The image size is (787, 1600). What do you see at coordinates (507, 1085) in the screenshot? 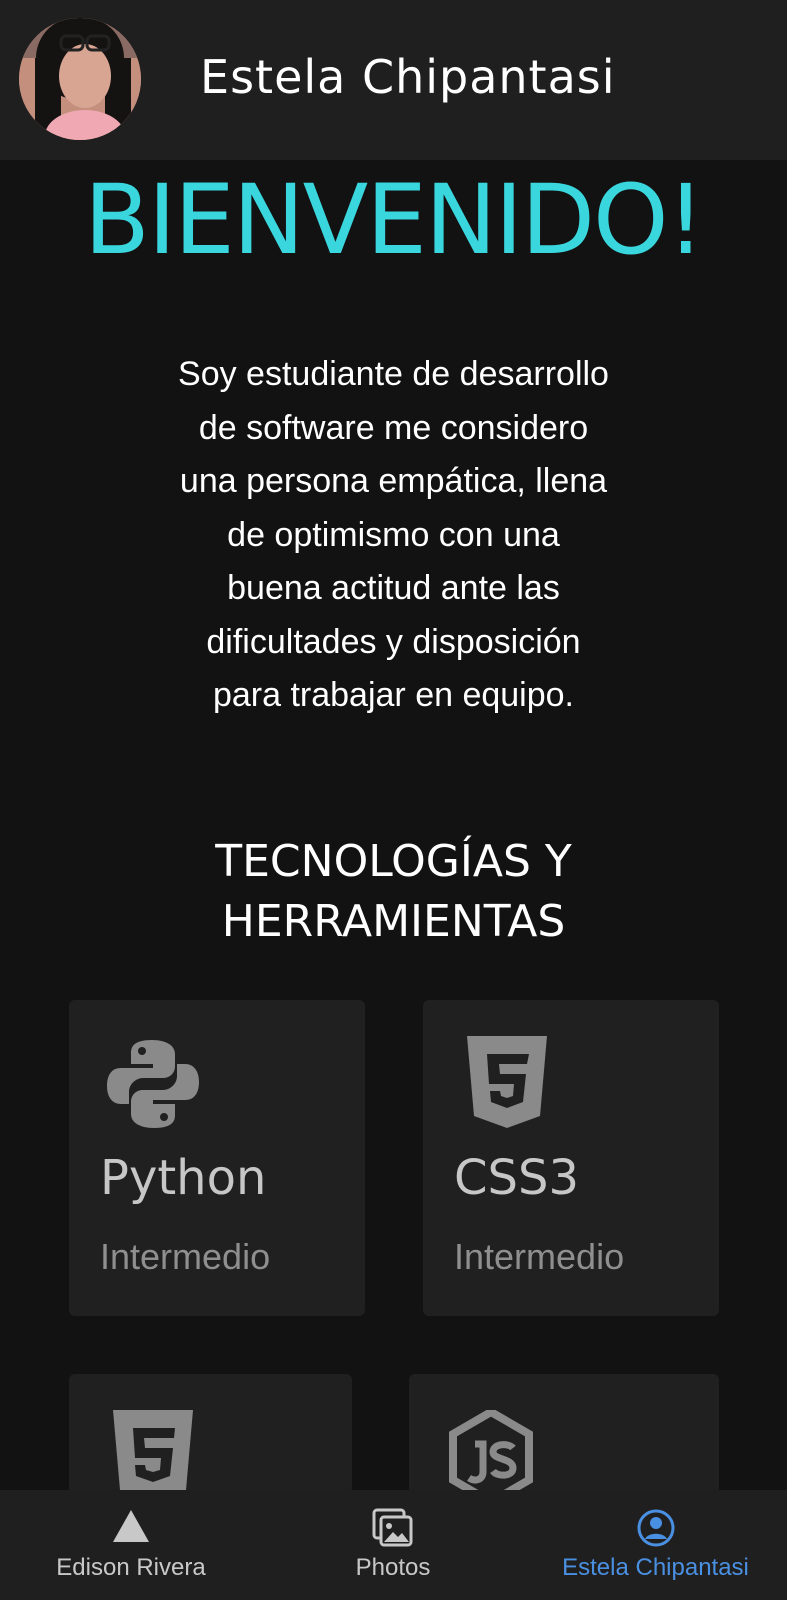
I see `css3-icon` at bounding box center [507, 1085].